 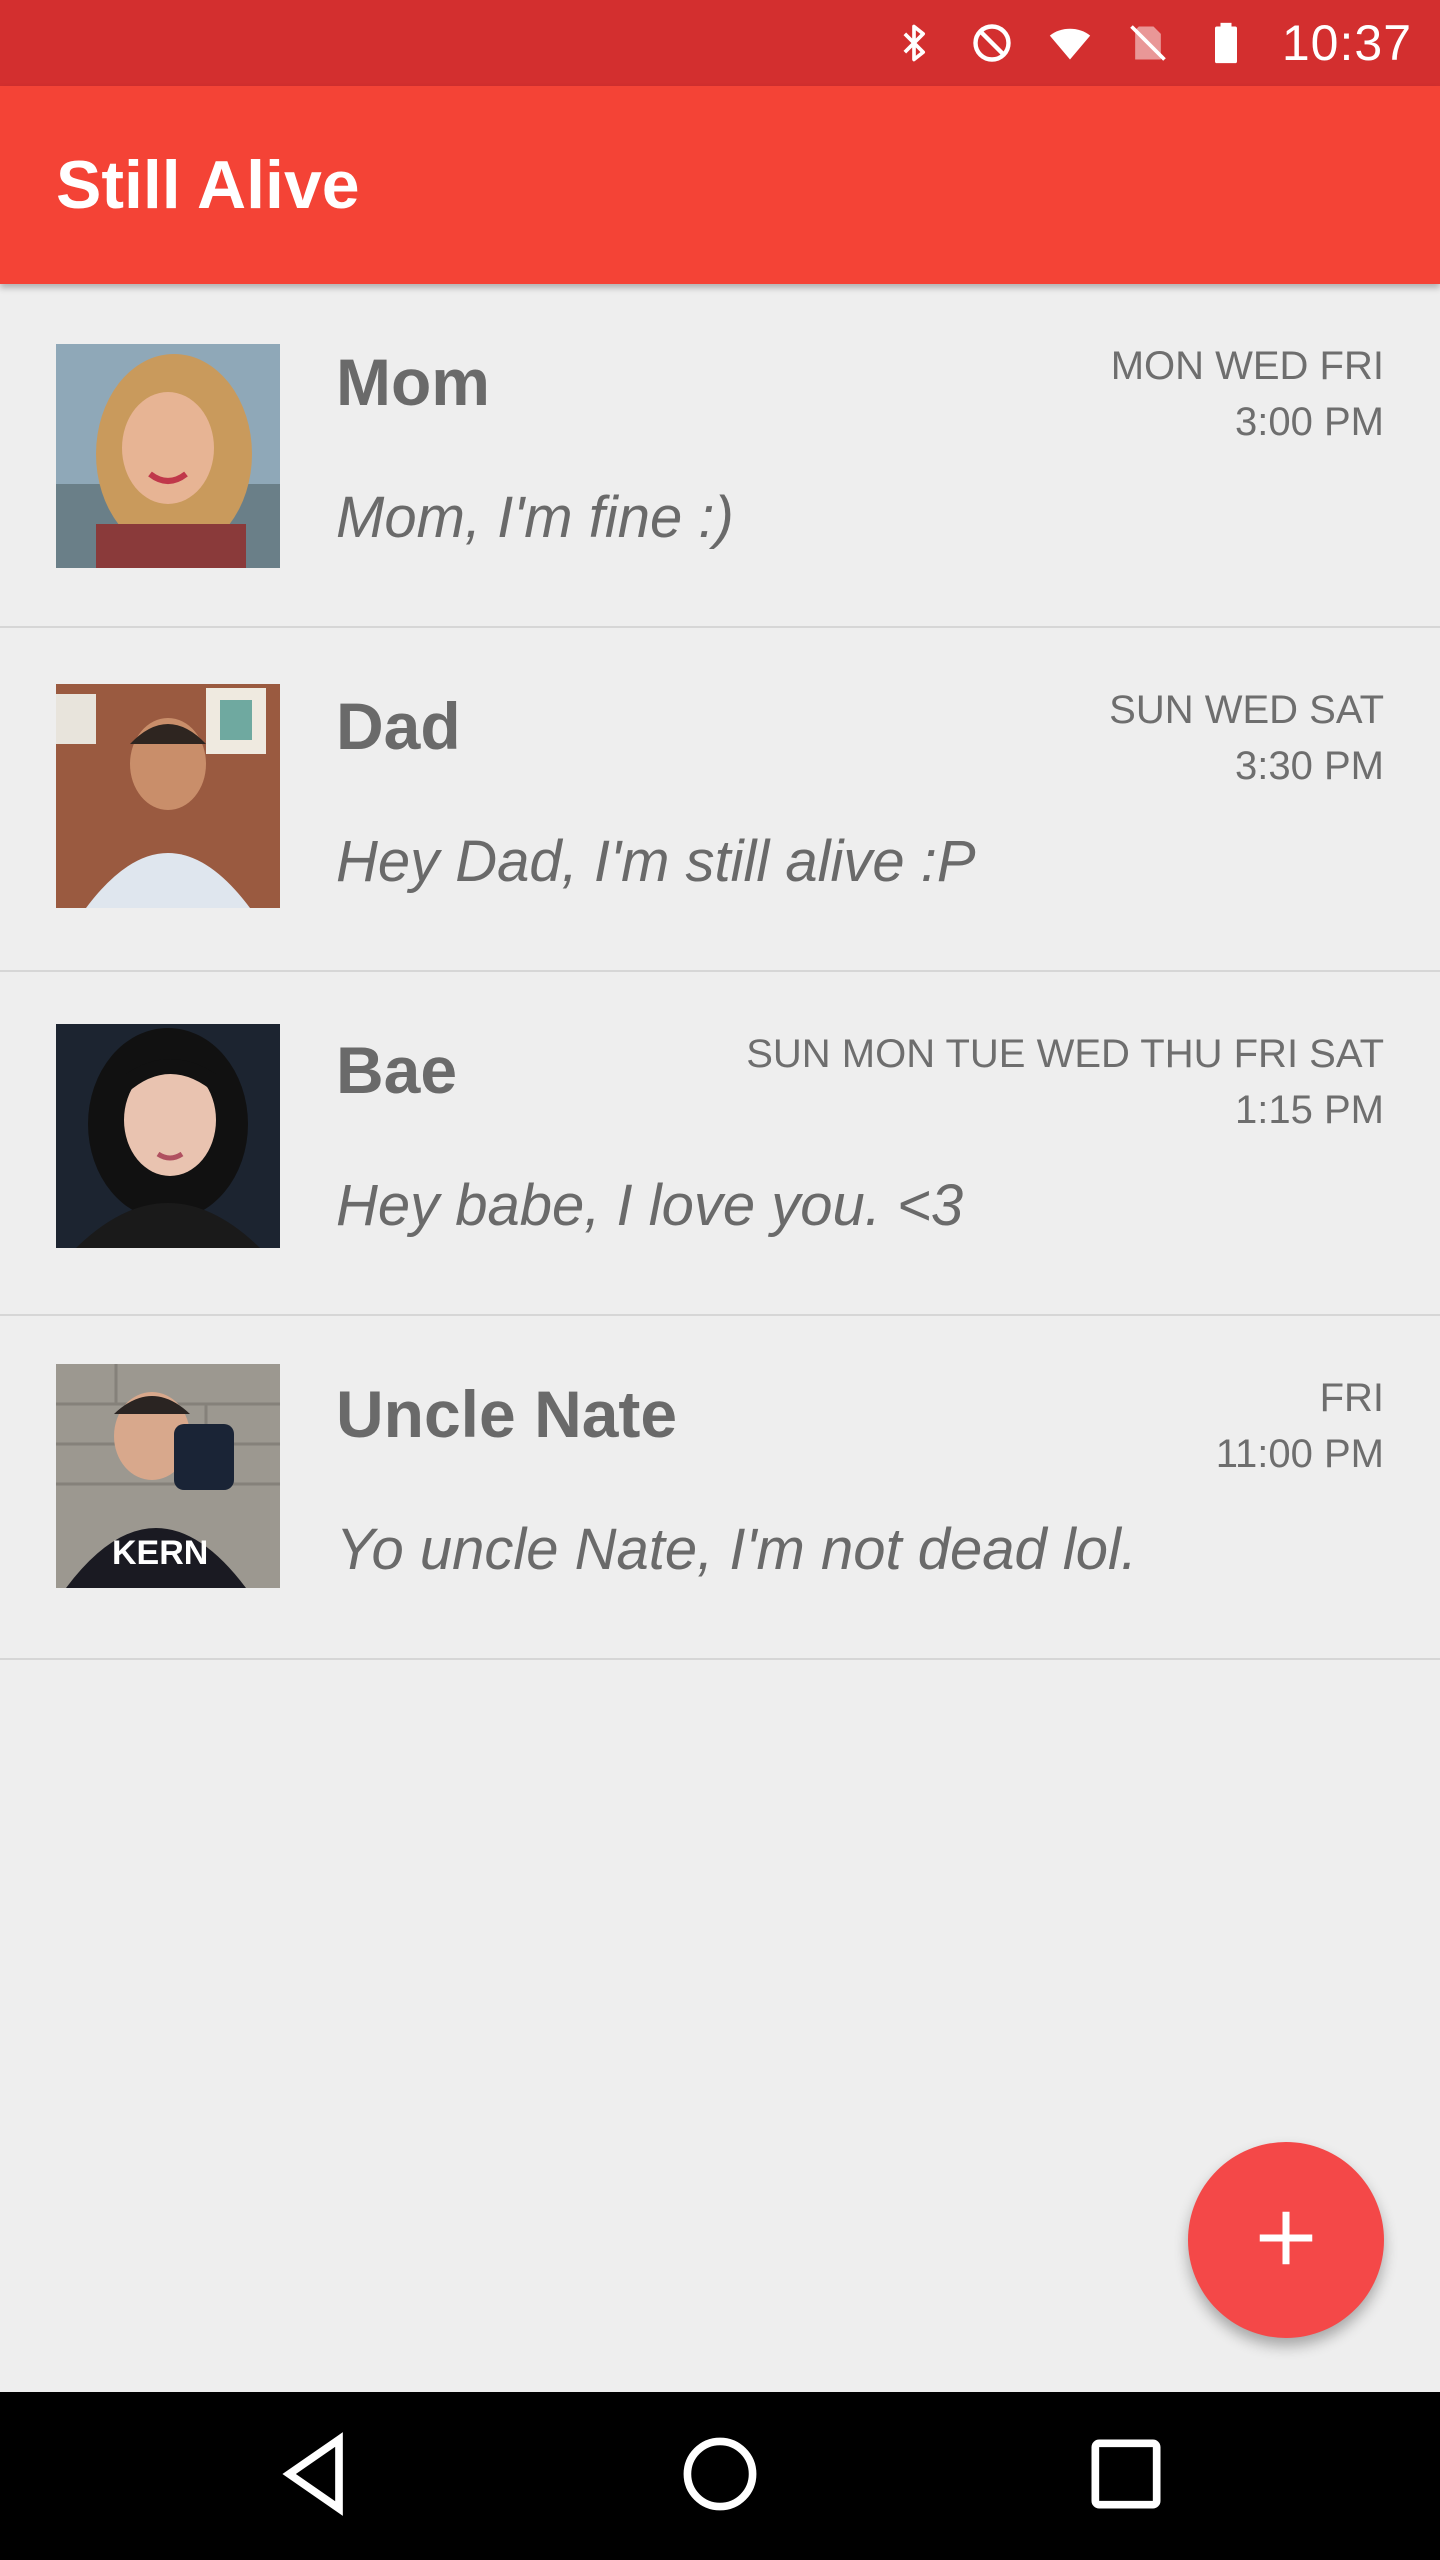 What do you see at coordinates (398, 726) in the screenshot?
I see `contact-name: Dad` at bounding box center [398, 726].